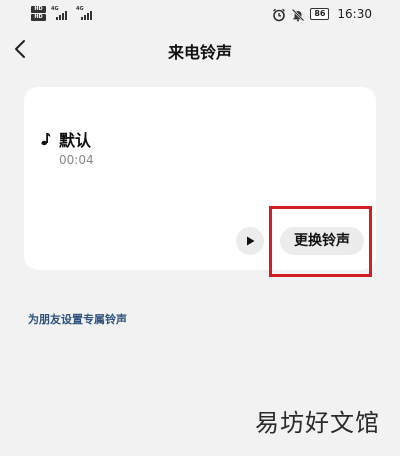 Image resolution: width=400 pixels, height=456 pixels. Describe the element at coordinates (46, 138) in the screenshot. I see `music-note-icon` at that location.